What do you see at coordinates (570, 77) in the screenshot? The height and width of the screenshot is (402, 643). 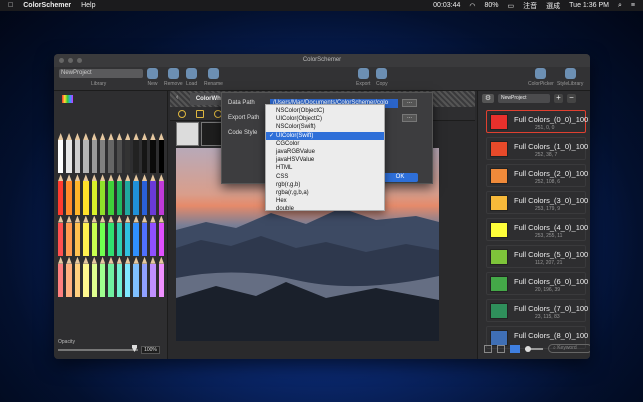 I see `stylelibrary-button: StyleLibrary` at bounding box center [570, 77].